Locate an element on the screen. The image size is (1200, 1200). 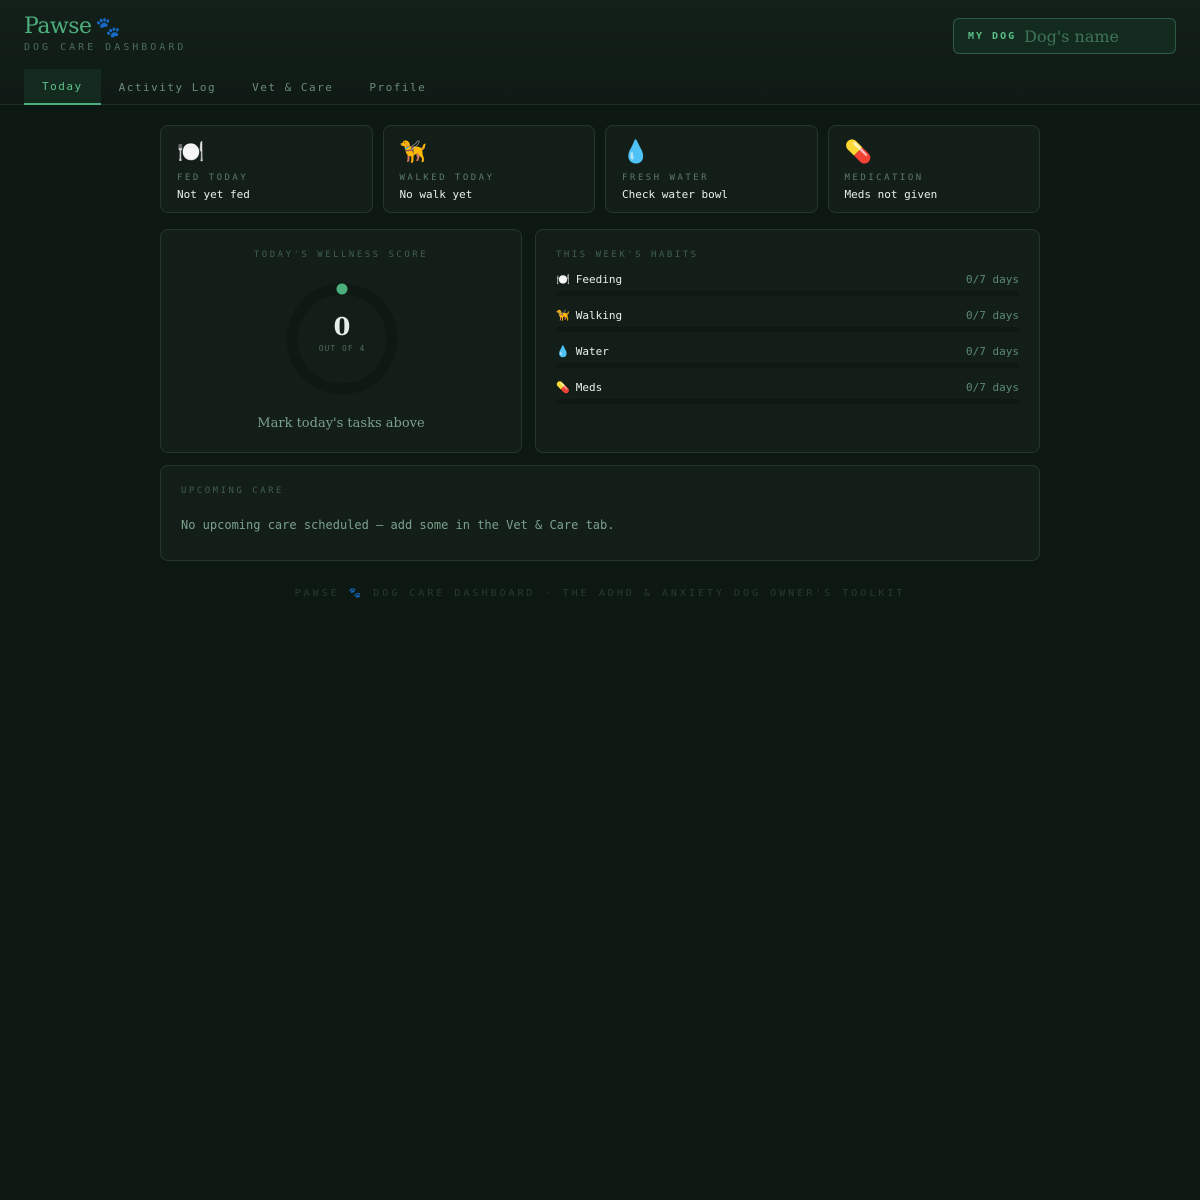
habit-name: 🦮 Walking is located at coordinates (589, 315).